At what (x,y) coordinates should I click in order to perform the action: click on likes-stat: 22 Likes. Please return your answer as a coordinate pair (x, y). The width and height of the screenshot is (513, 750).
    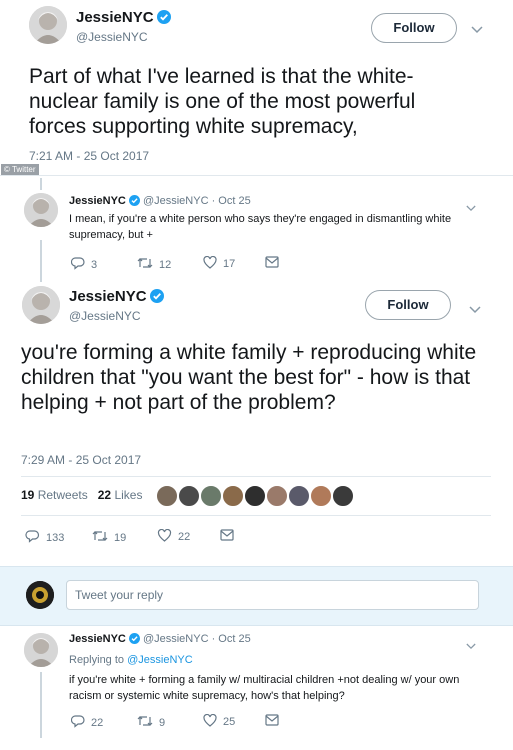
    Looking at the image, I should click on (120, 495).